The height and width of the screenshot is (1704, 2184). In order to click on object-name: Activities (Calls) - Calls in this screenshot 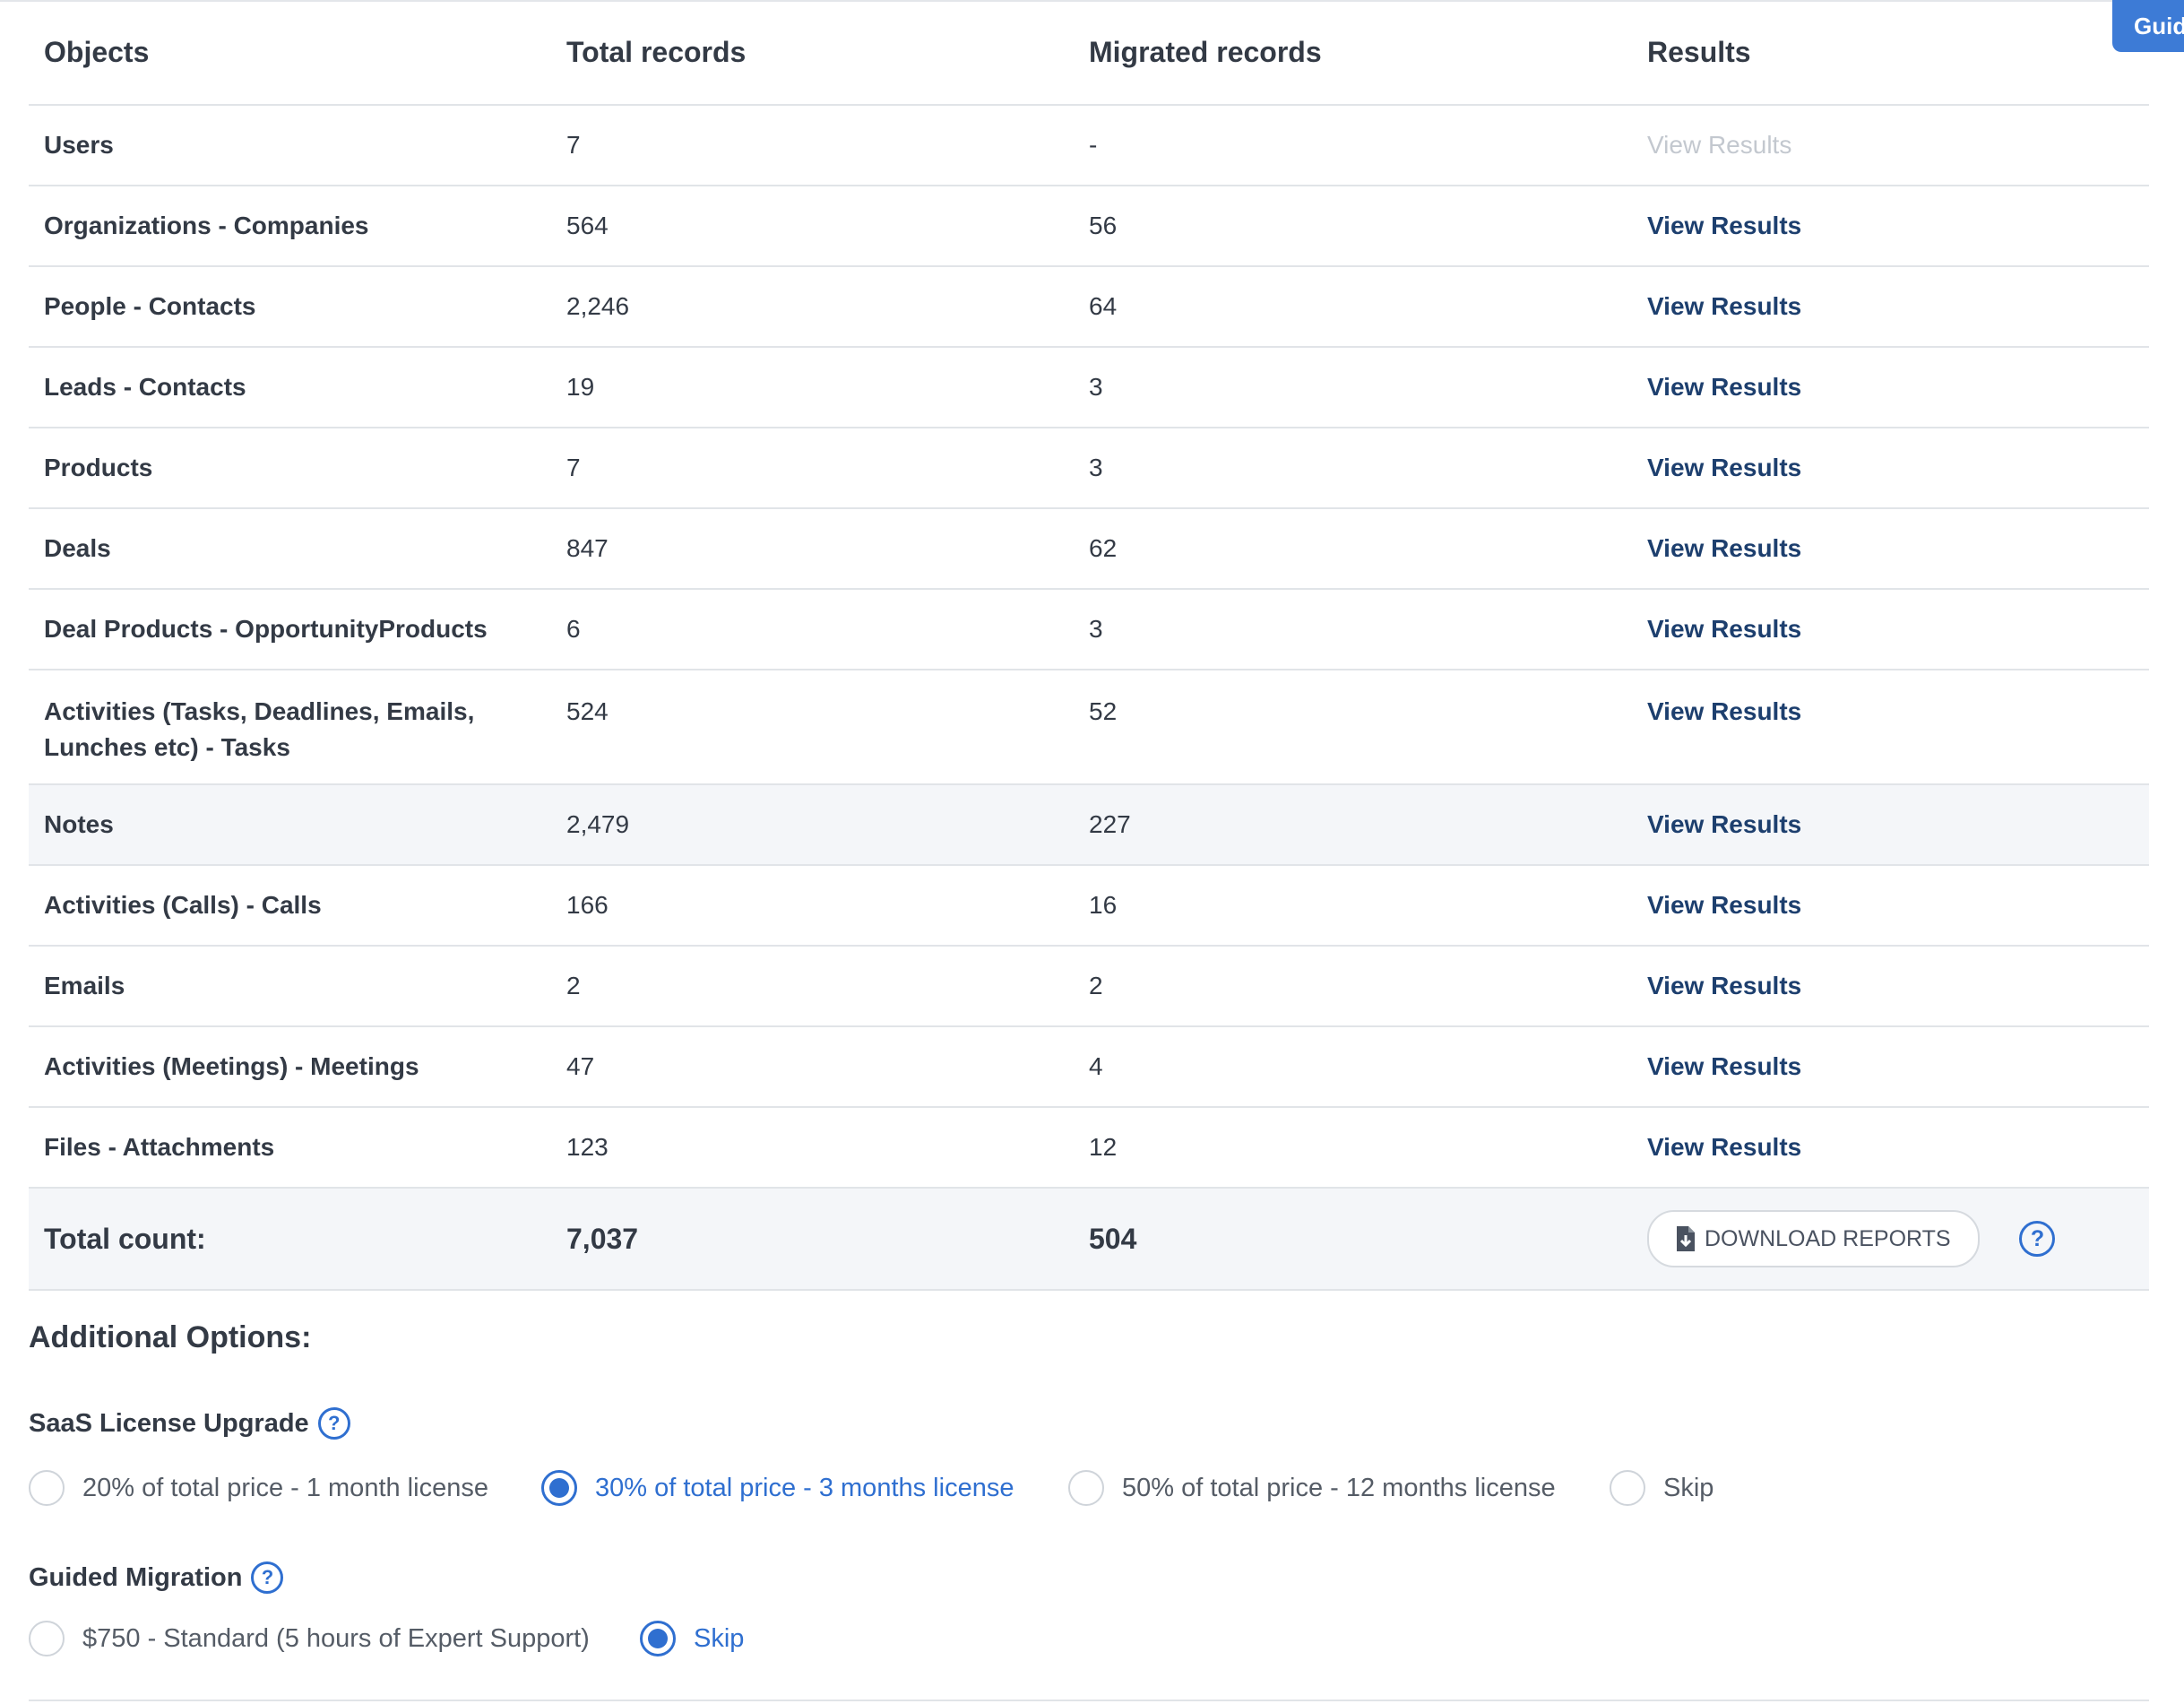, I will do `click(290, 906)`.